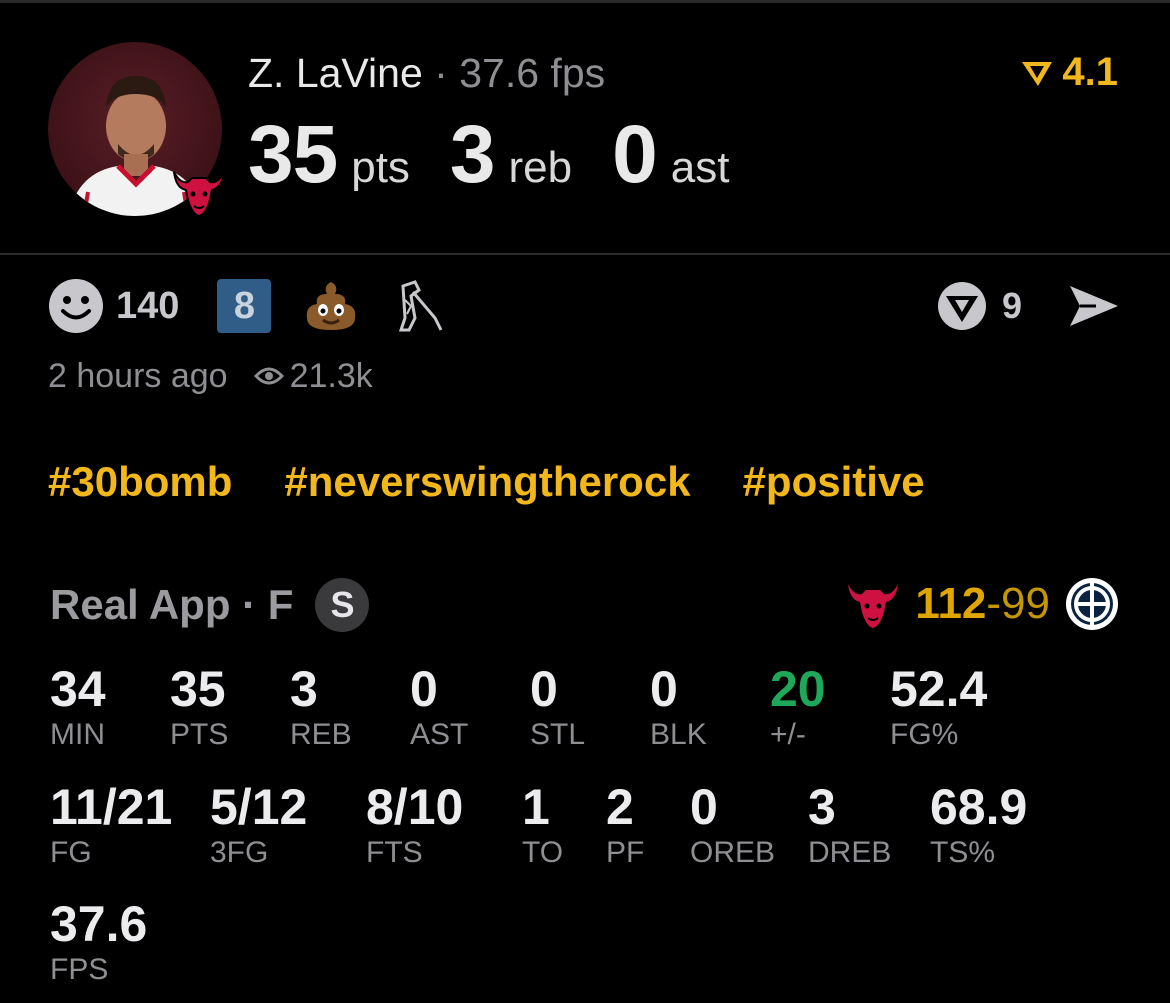  Describe the element at coordinates (849, 825) in the screenshot. I see `stat-dreb: 3 DREB` at that location.